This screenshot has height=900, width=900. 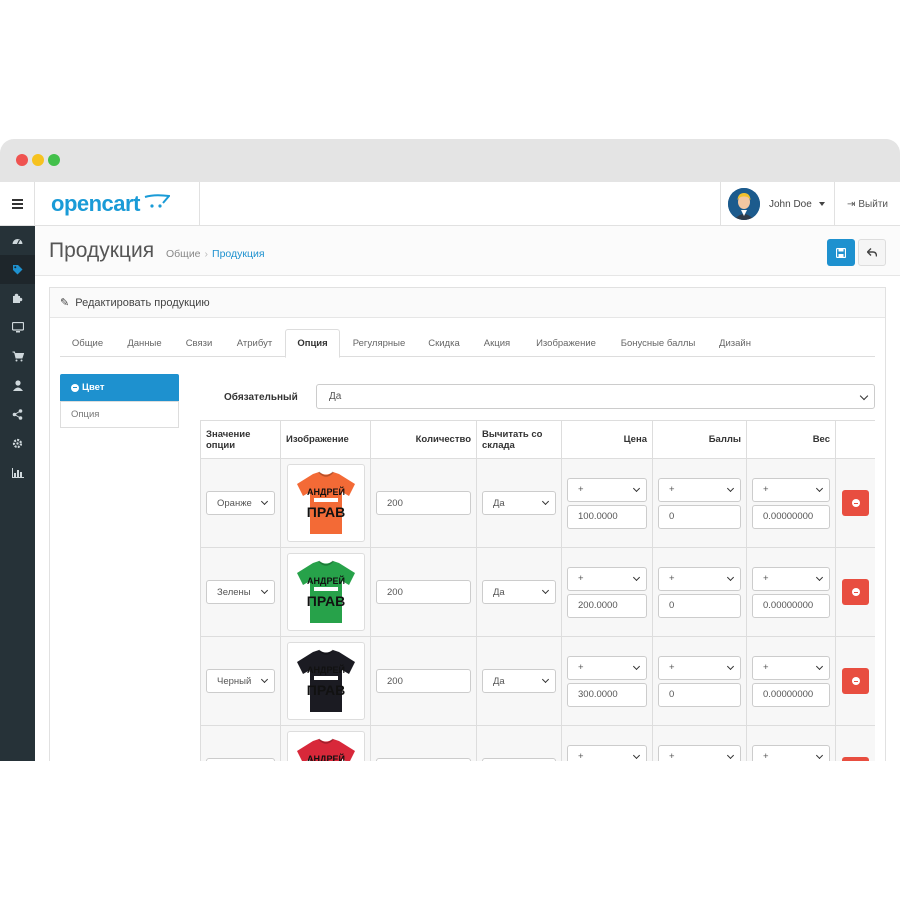 What do you see at coordinates (598, 605) in the screenshot?
I see `price-value: 200.0000` at bounding box center [598, 605].